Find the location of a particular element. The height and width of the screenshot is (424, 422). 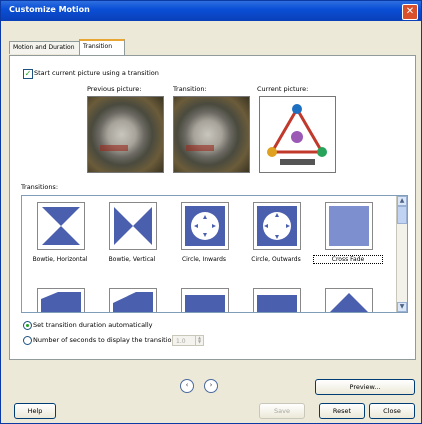

save-button: Save is located at coordinates (282, 411).